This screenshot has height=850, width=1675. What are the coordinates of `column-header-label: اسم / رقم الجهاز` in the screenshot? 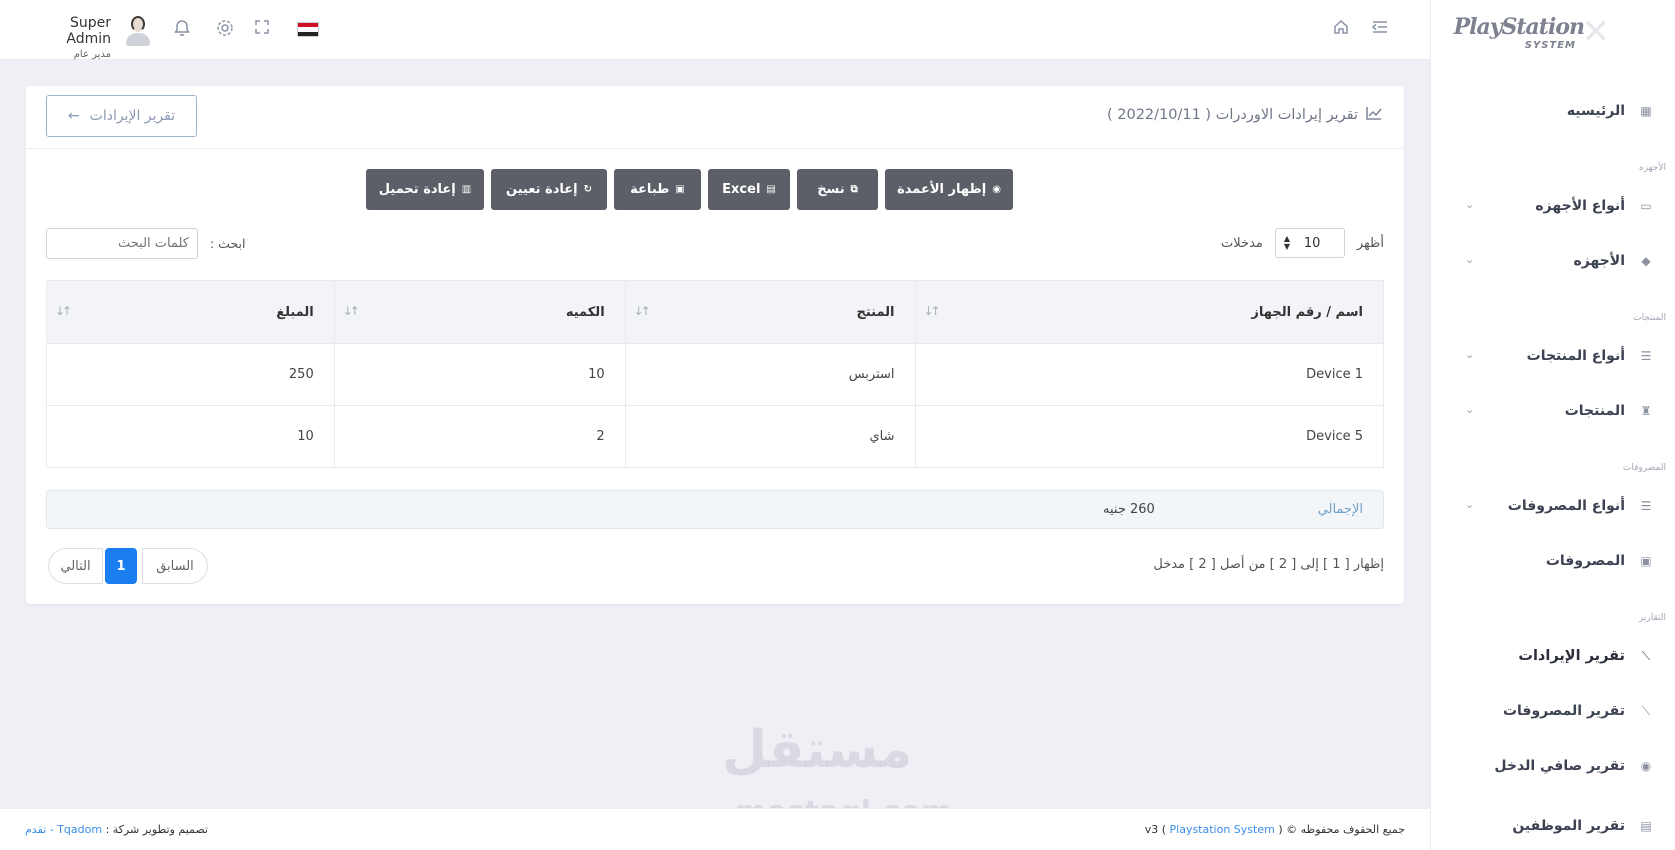 It's located at (1307, 312).